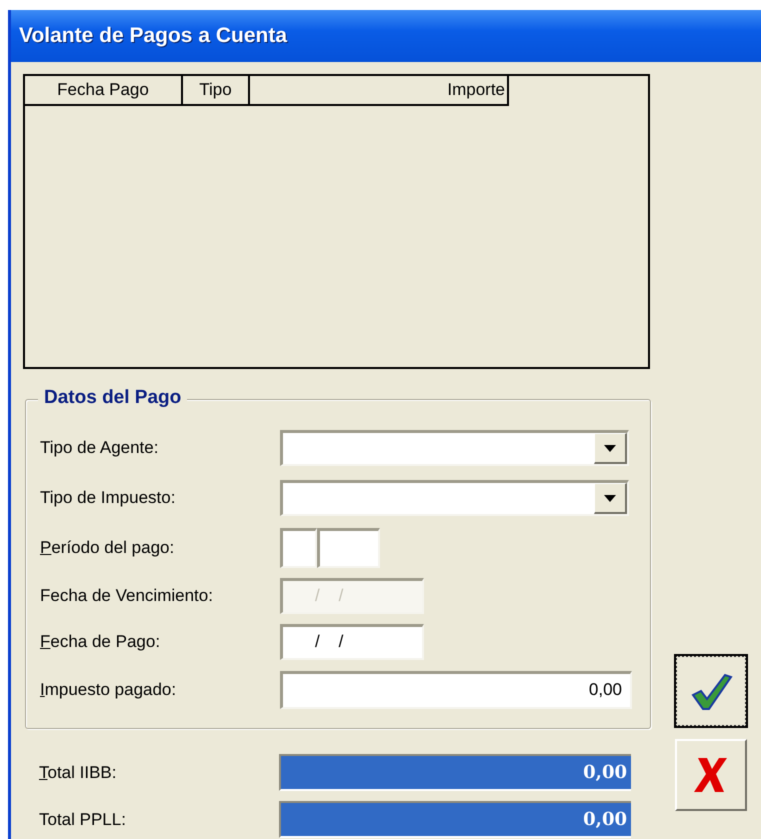  I want to click on cancel-button, so click(711, 775).